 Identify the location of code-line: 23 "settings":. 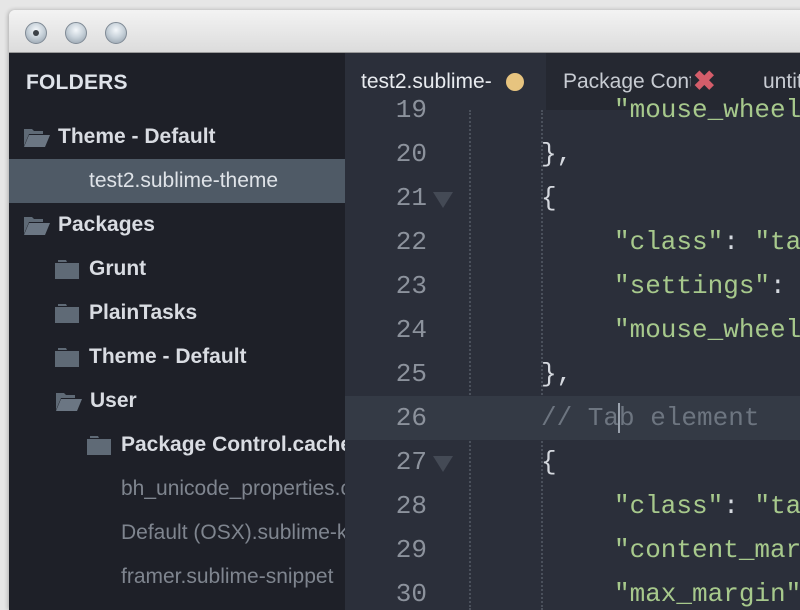
(572, 286).